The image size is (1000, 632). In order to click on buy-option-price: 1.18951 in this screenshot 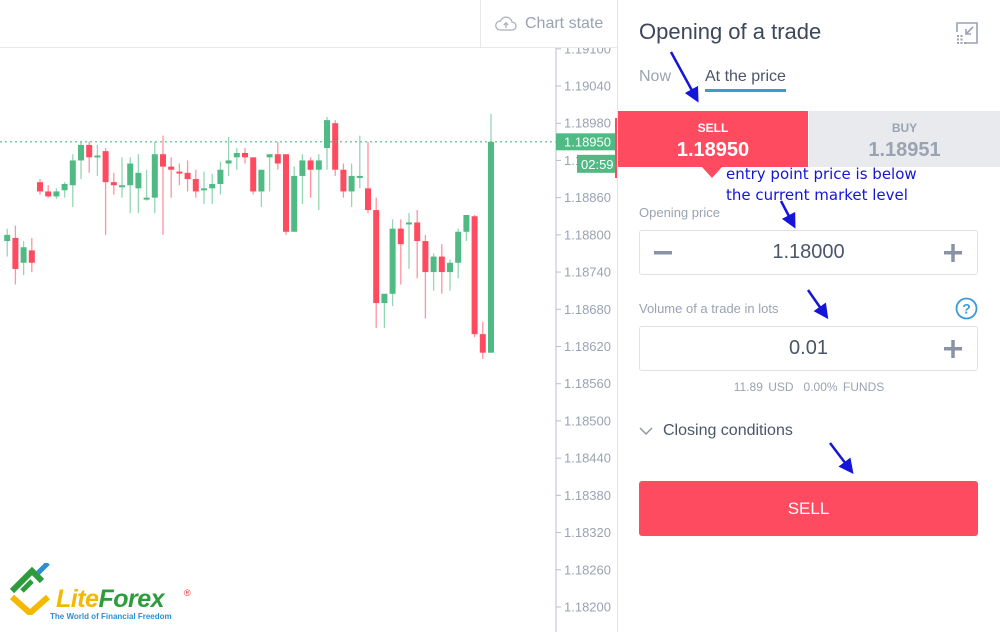, I will do `click(904, 150)`.